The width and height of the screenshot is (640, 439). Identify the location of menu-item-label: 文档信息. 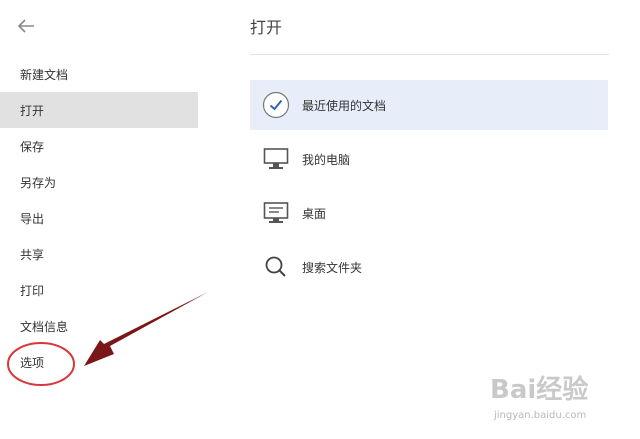
(44, 326).